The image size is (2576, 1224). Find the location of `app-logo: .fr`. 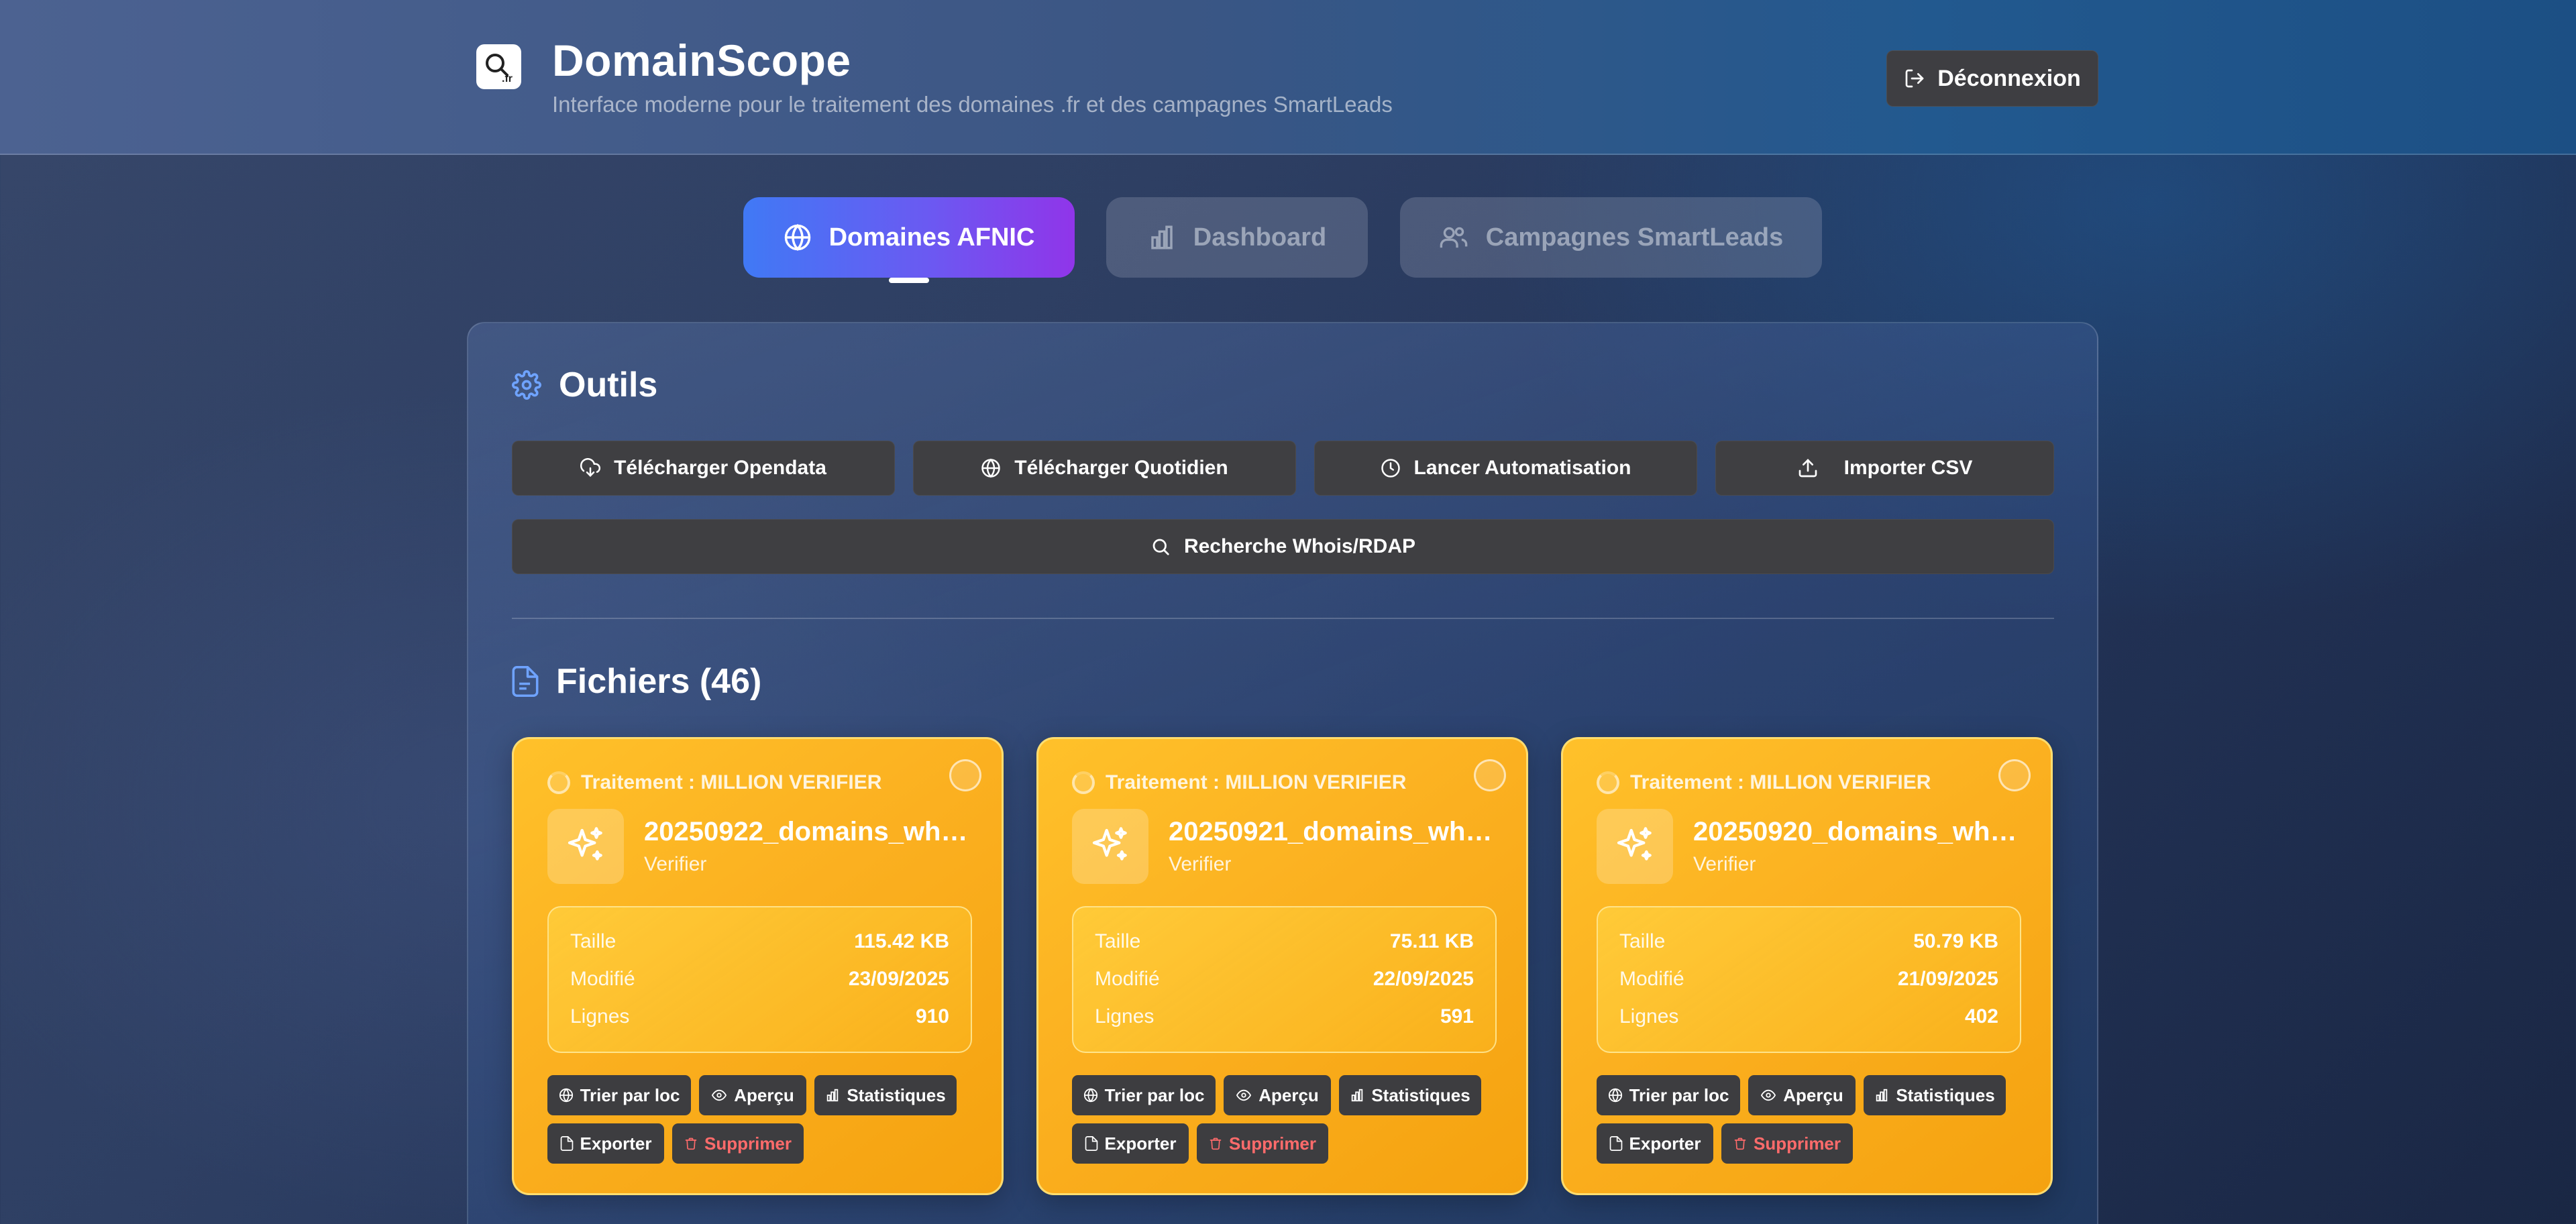

app-logo: .fr is located at coordinates (498, 66).